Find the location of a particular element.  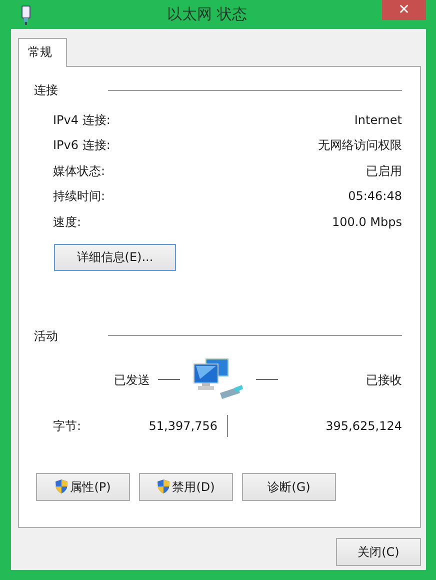

field-label: 速度: is located at coordinates (67, 222).